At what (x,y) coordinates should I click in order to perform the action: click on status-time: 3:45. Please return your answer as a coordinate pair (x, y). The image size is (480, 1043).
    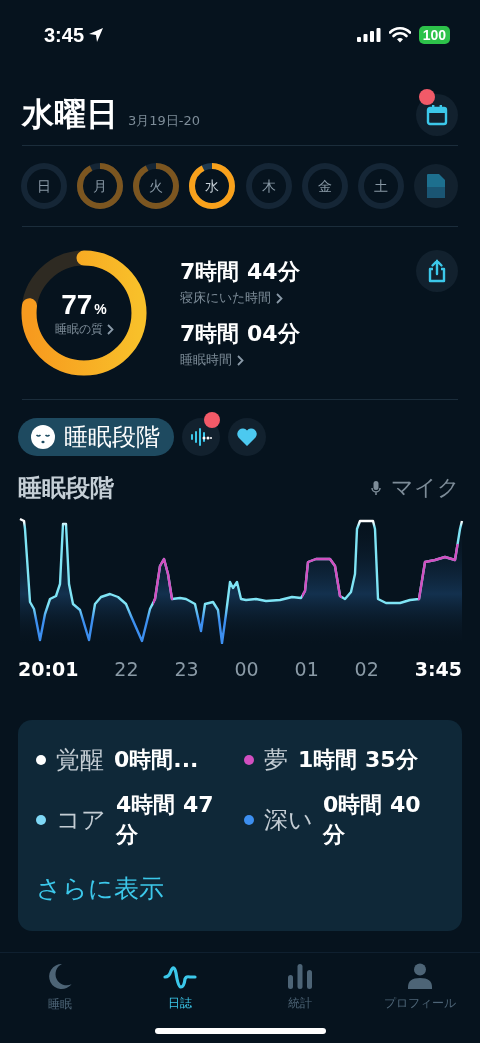
    Looking at the image, I should click on (64, 35).